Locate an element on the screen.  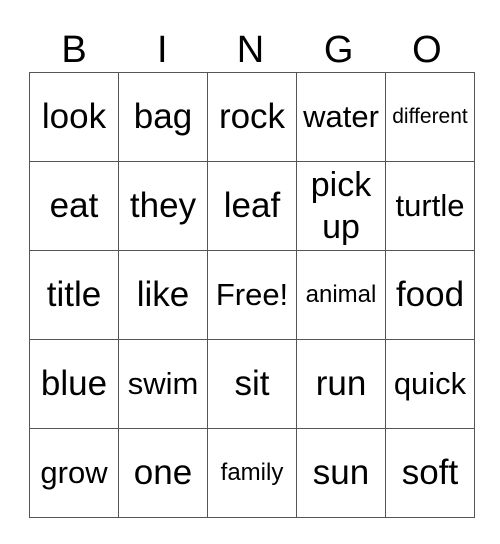
bingo-cell: different is located at coordinates (430, 117).